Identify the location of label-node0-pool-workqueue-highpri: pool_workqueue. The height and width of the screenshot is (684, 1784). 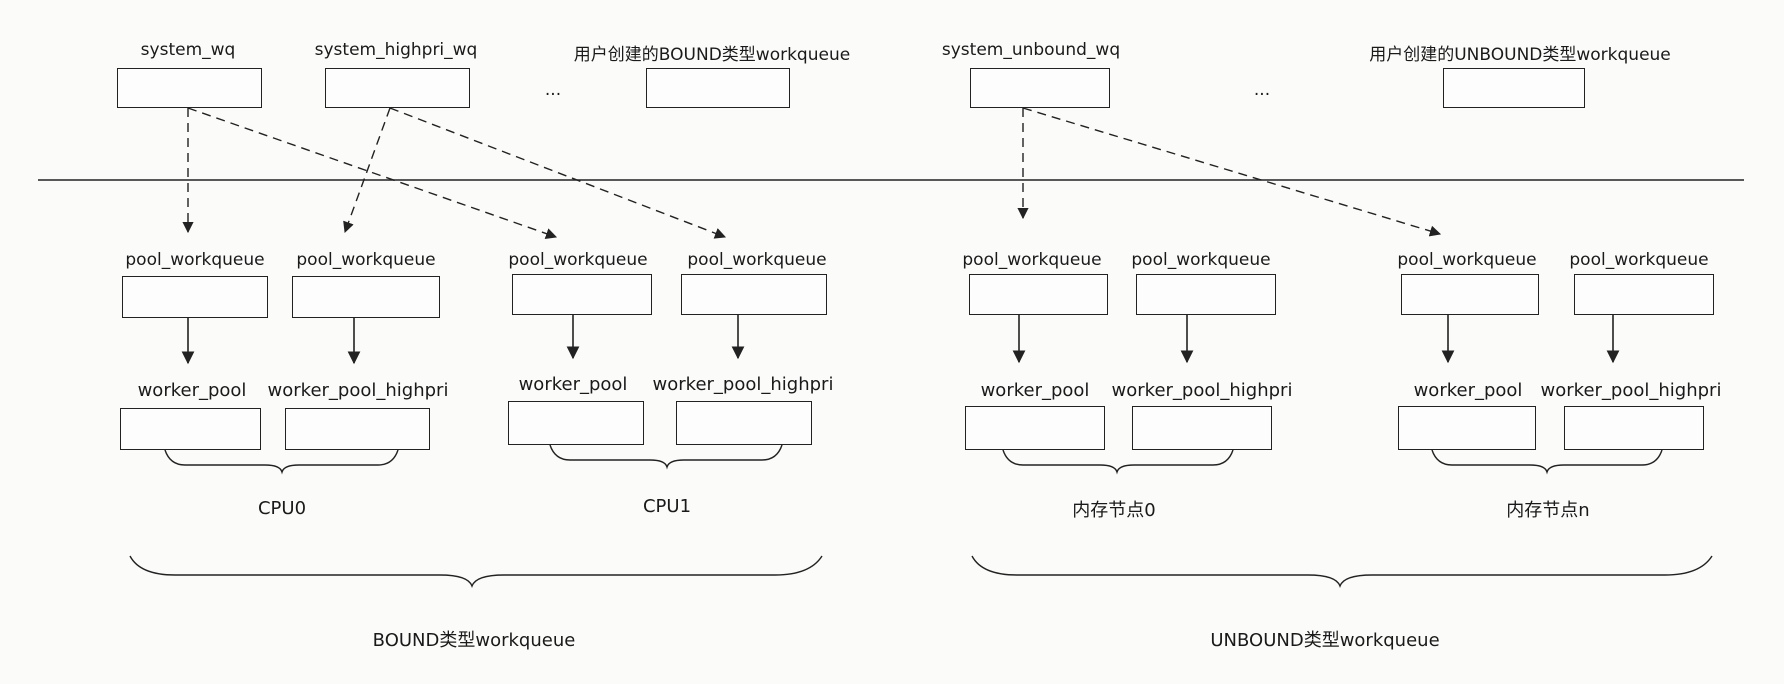
(1201, 260).